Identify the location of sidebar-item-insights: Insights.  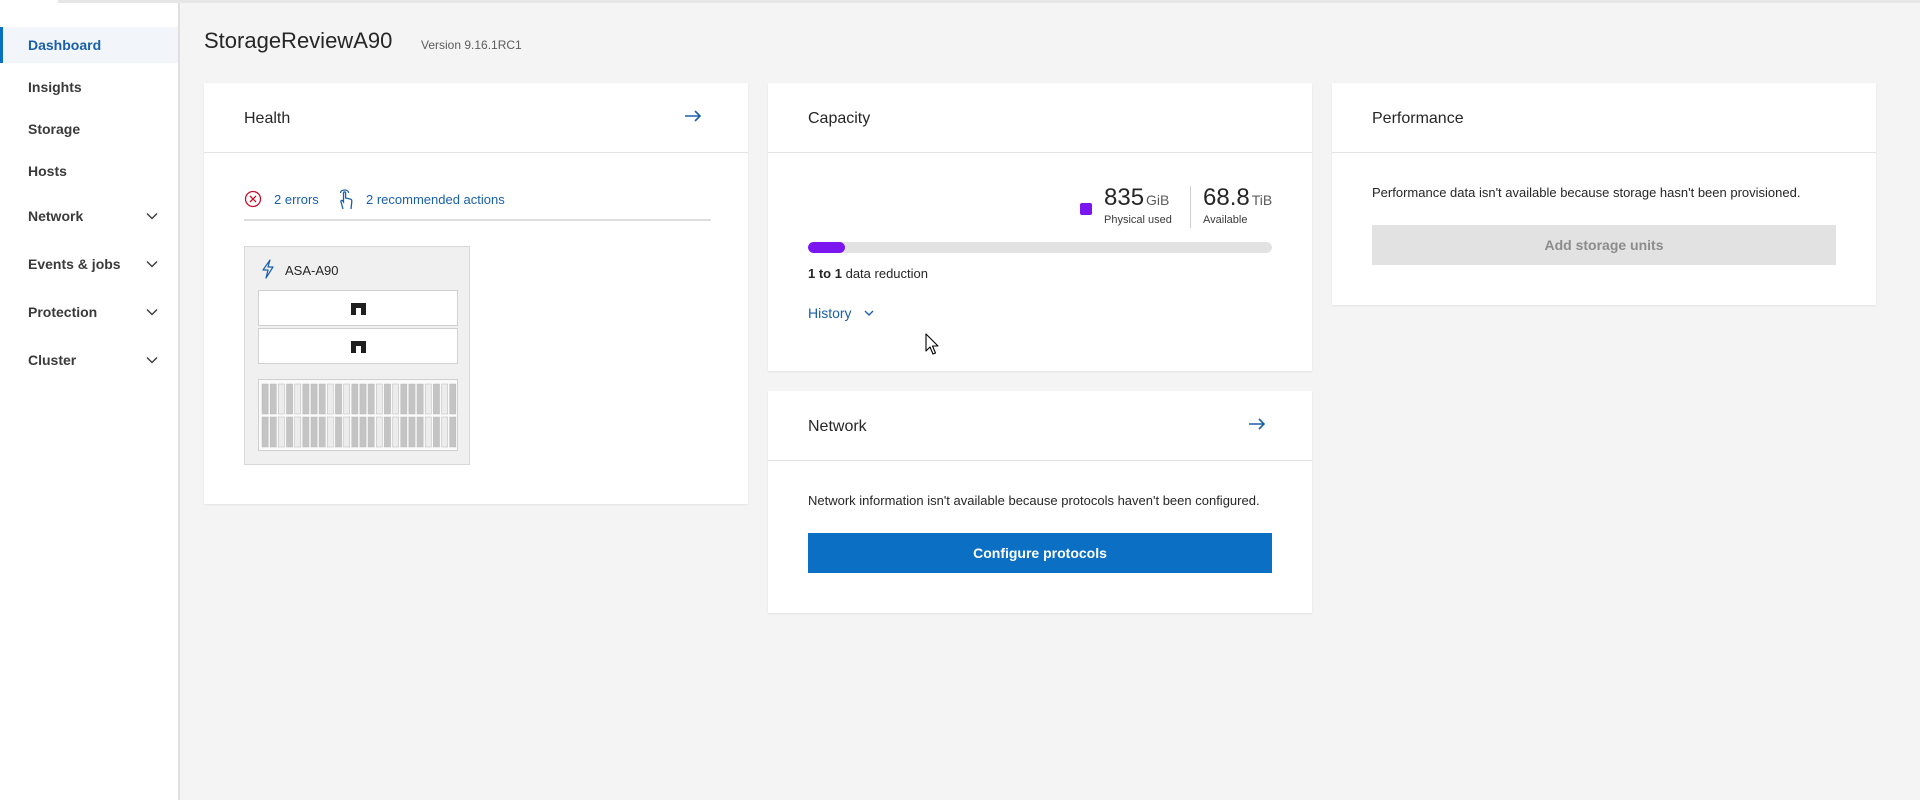
(89, 87).